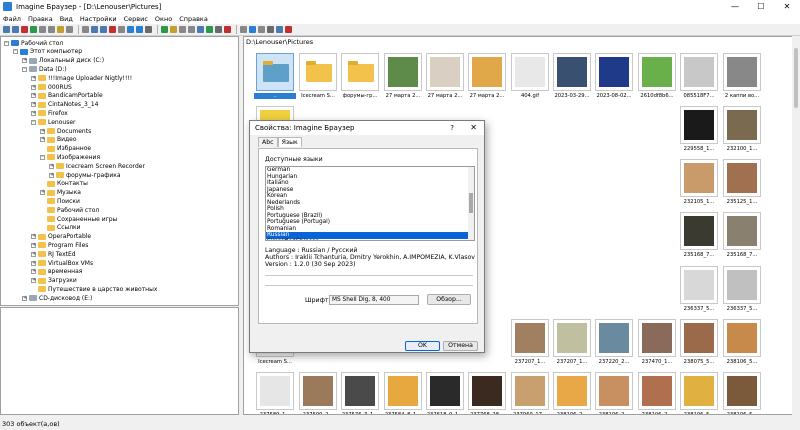  Describe the element at coordinates (98, 19) in the screenshot. I see `menu-settings: Настройки` at that location.